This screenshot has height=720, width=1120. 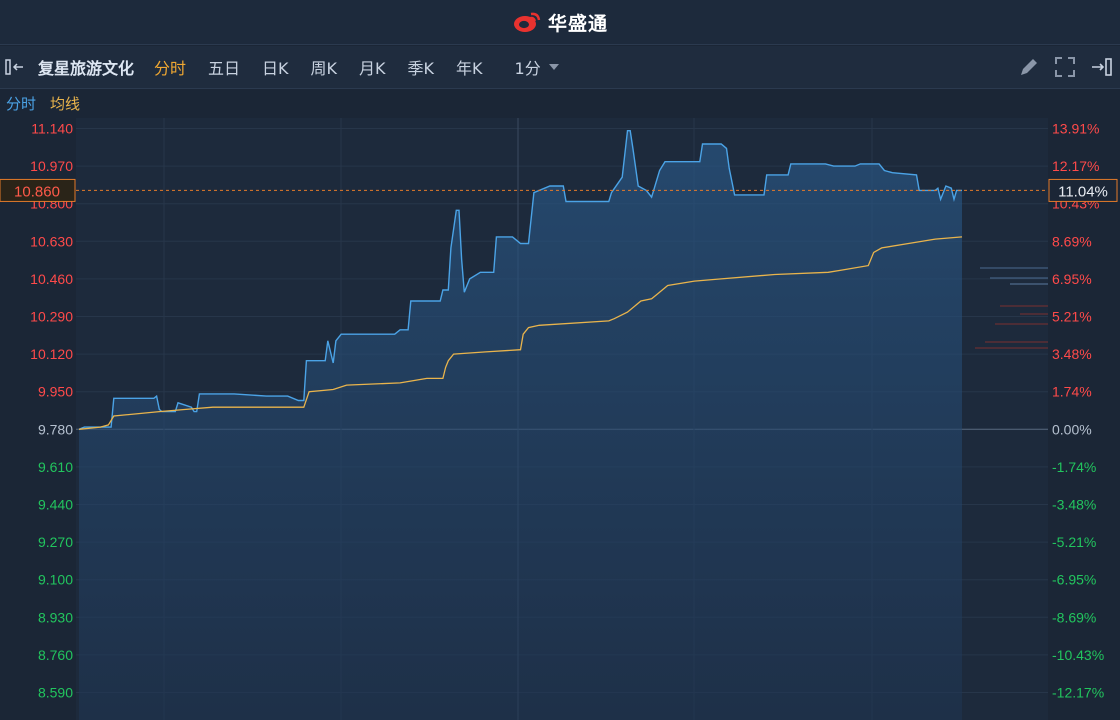 What do you see at coordinates (55, 542) in the screenshot?
I see `y-tick-label-left: 9.270` at bounding box center [55, 542].